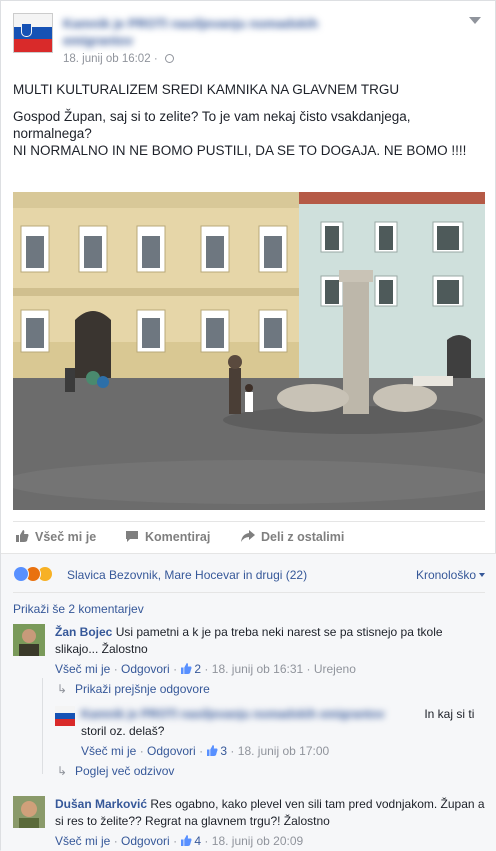 The height and width of the screenshot is (851, 496). What do you see at coordinates (33, 20) in the screenshot?
I see `flag-white-stripe` at bounding box center [33, 20].